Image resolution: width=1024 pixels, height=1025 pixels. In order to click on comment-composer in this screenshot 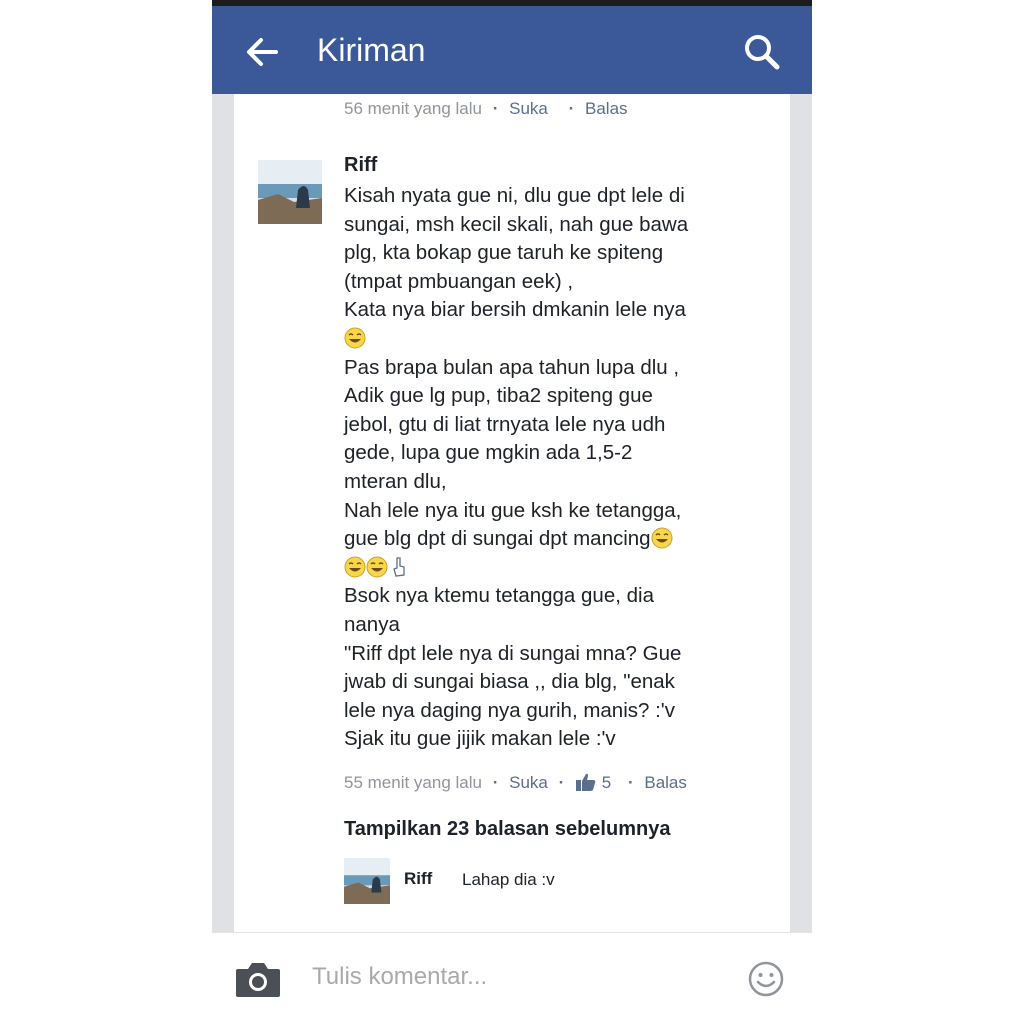, I will do `click(512, 978)`.